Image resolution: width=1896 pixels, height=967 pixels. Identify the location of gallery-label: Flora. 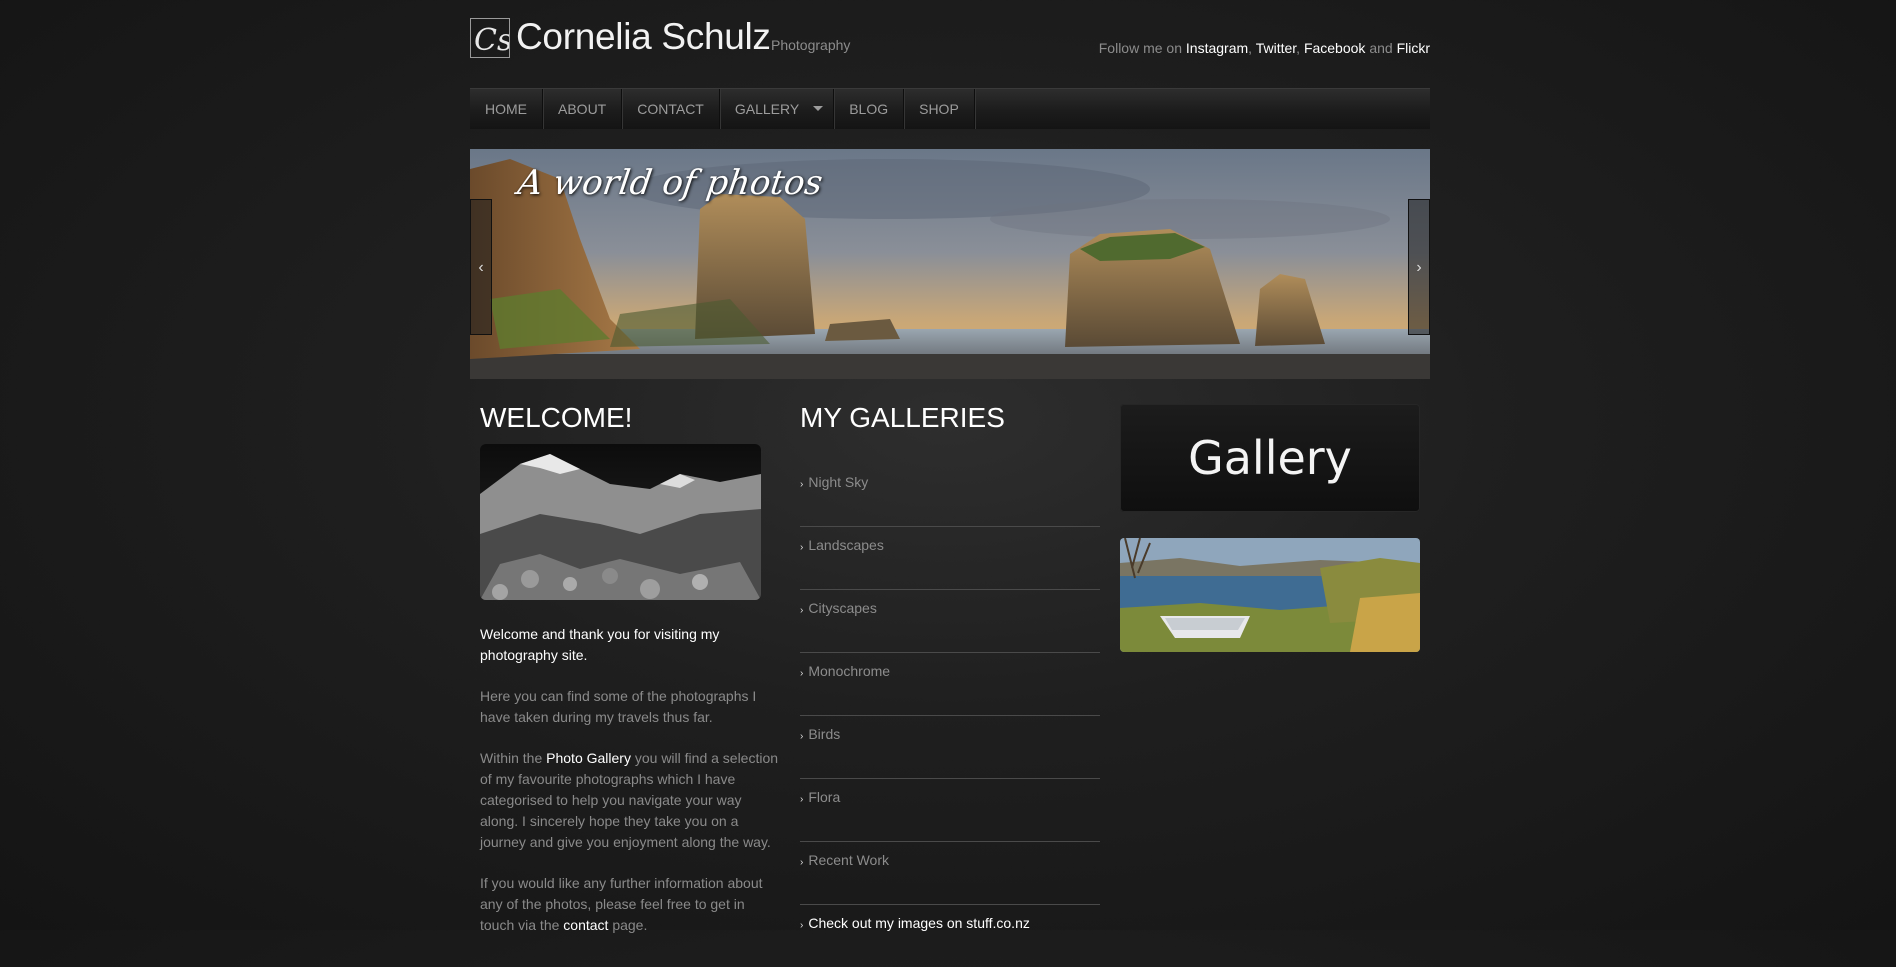
(824, 797).